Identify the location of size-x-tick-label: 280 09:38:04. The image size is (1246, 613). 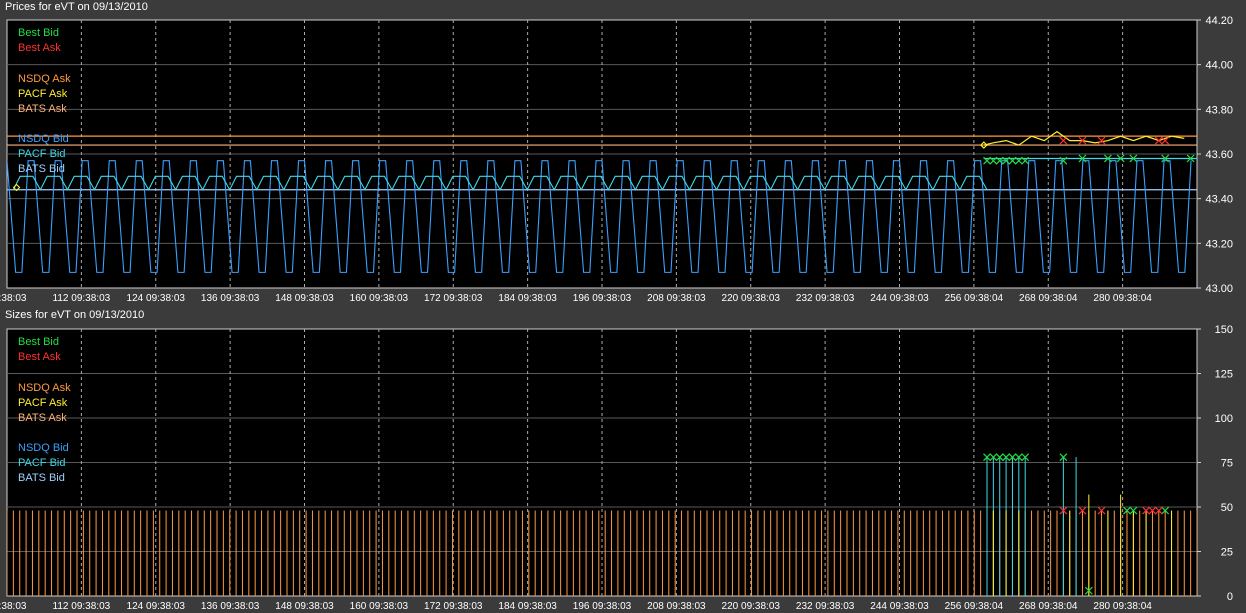
(1122, 606).